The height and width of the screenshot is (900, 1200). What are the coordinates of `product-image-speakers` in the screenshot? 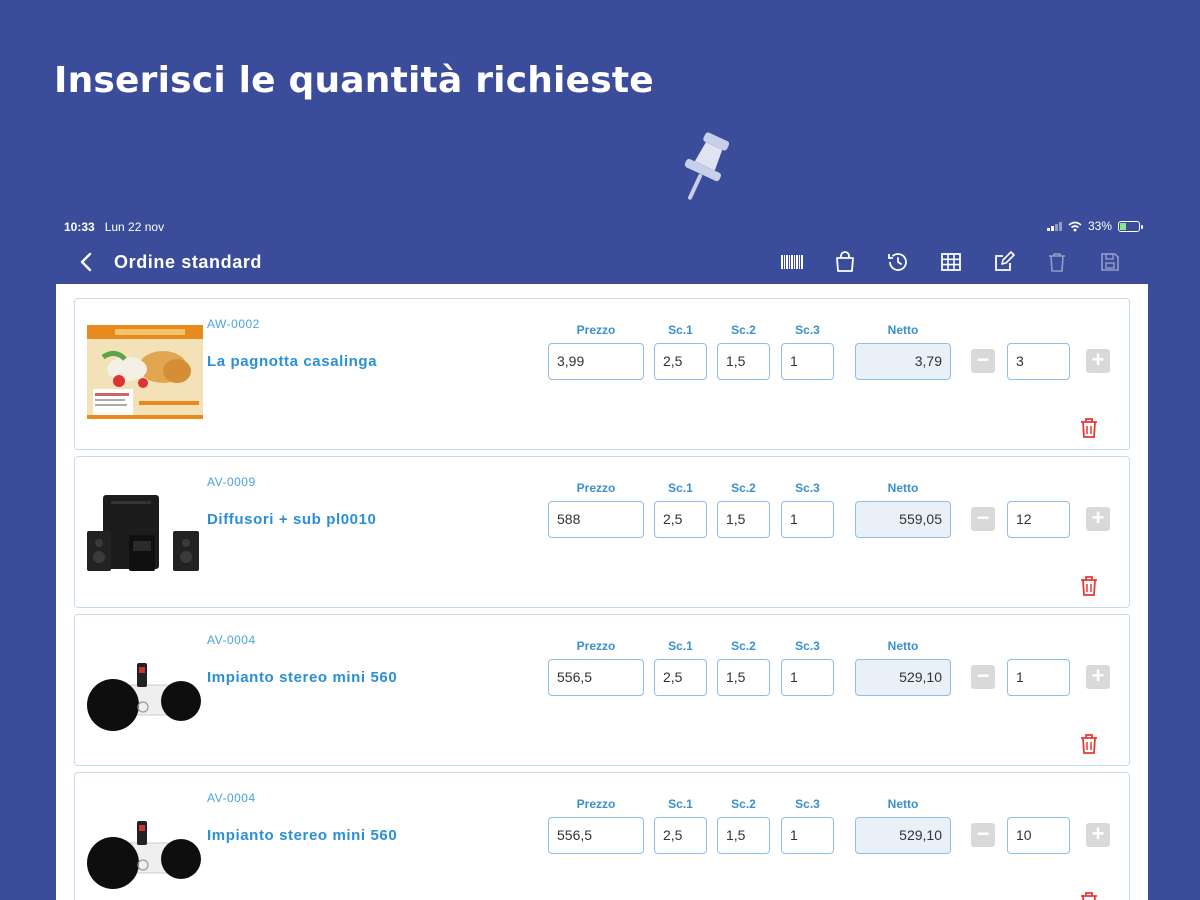 It's located at (143, 533).